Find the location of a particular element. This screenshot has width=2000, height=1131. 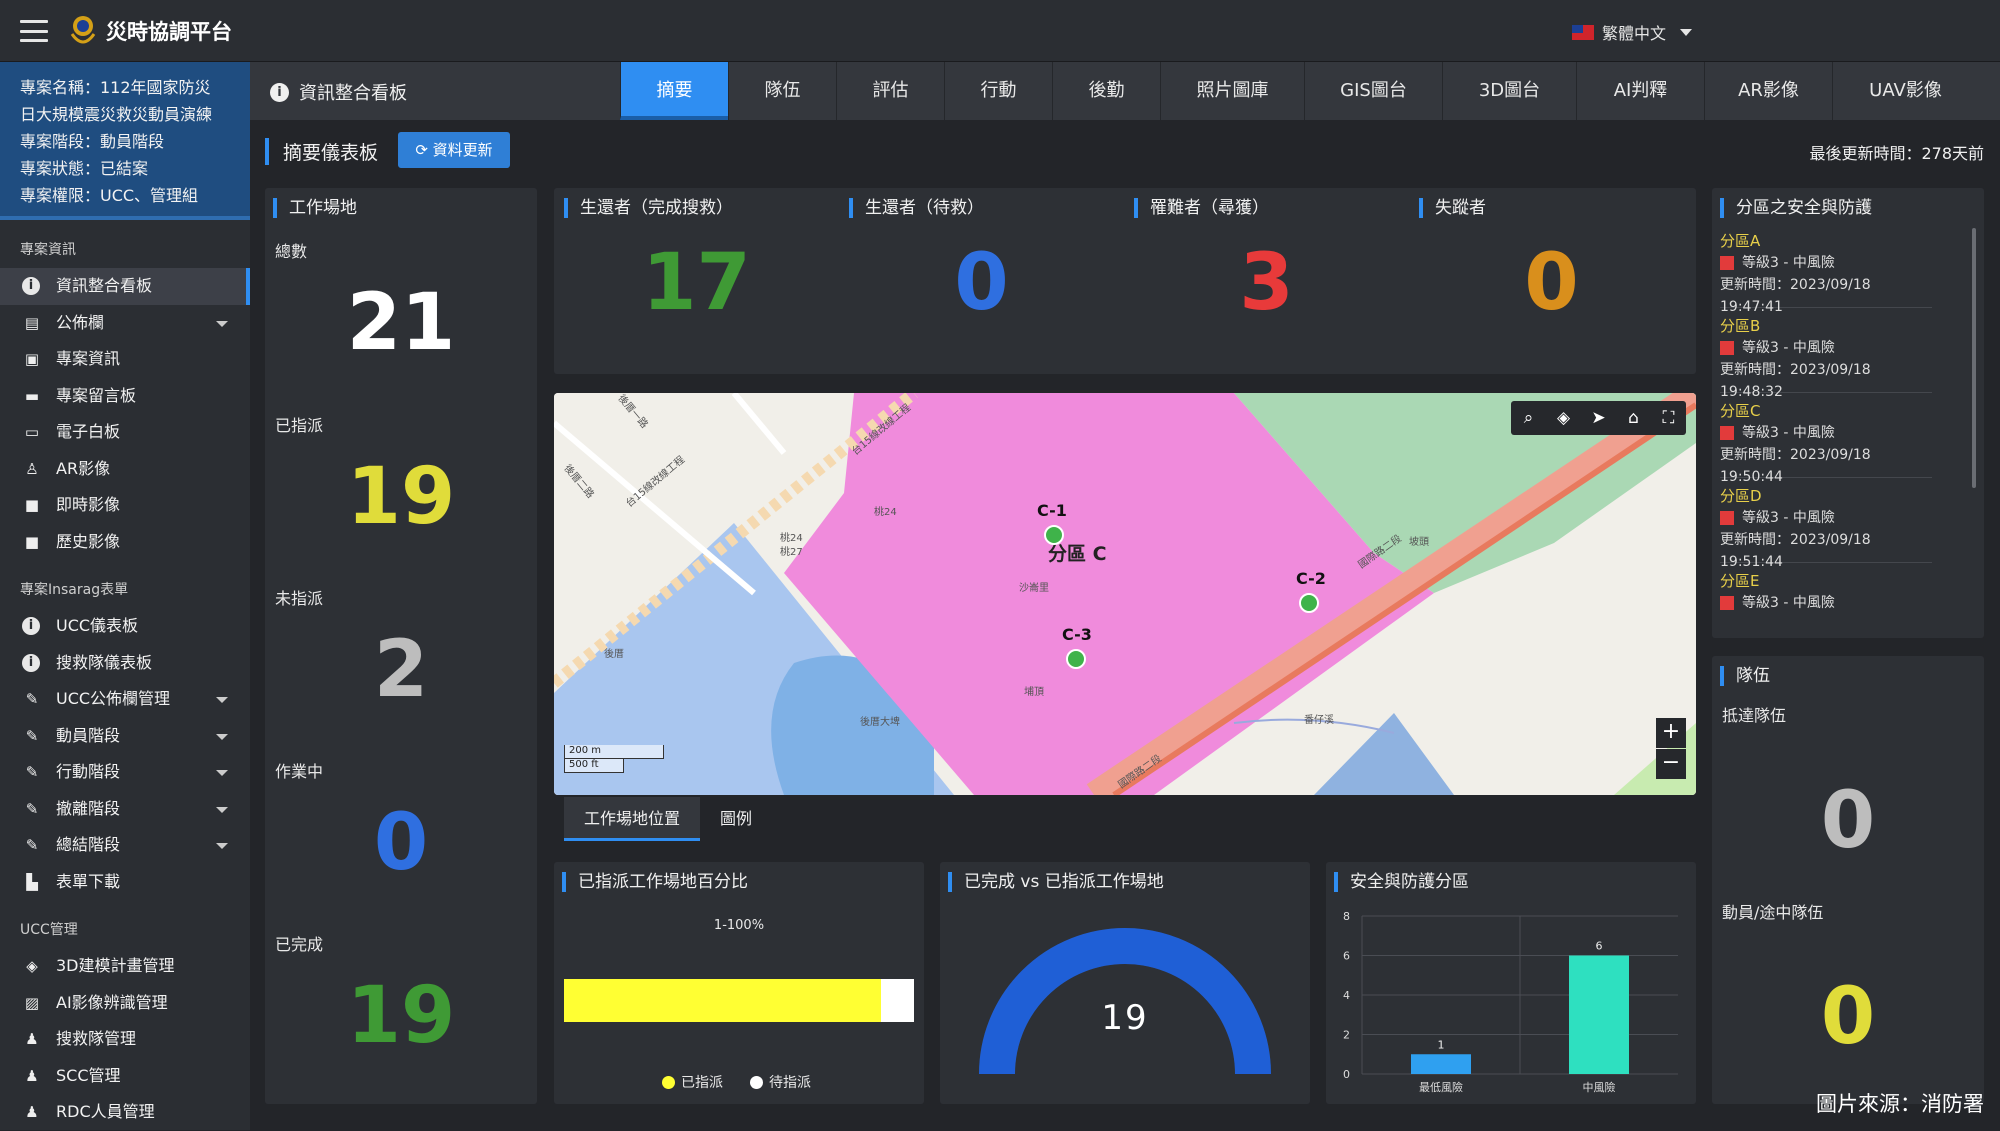

region-time: 更新時間：2023/09/18 19:47:41 is located at coordinates (1795, 296).